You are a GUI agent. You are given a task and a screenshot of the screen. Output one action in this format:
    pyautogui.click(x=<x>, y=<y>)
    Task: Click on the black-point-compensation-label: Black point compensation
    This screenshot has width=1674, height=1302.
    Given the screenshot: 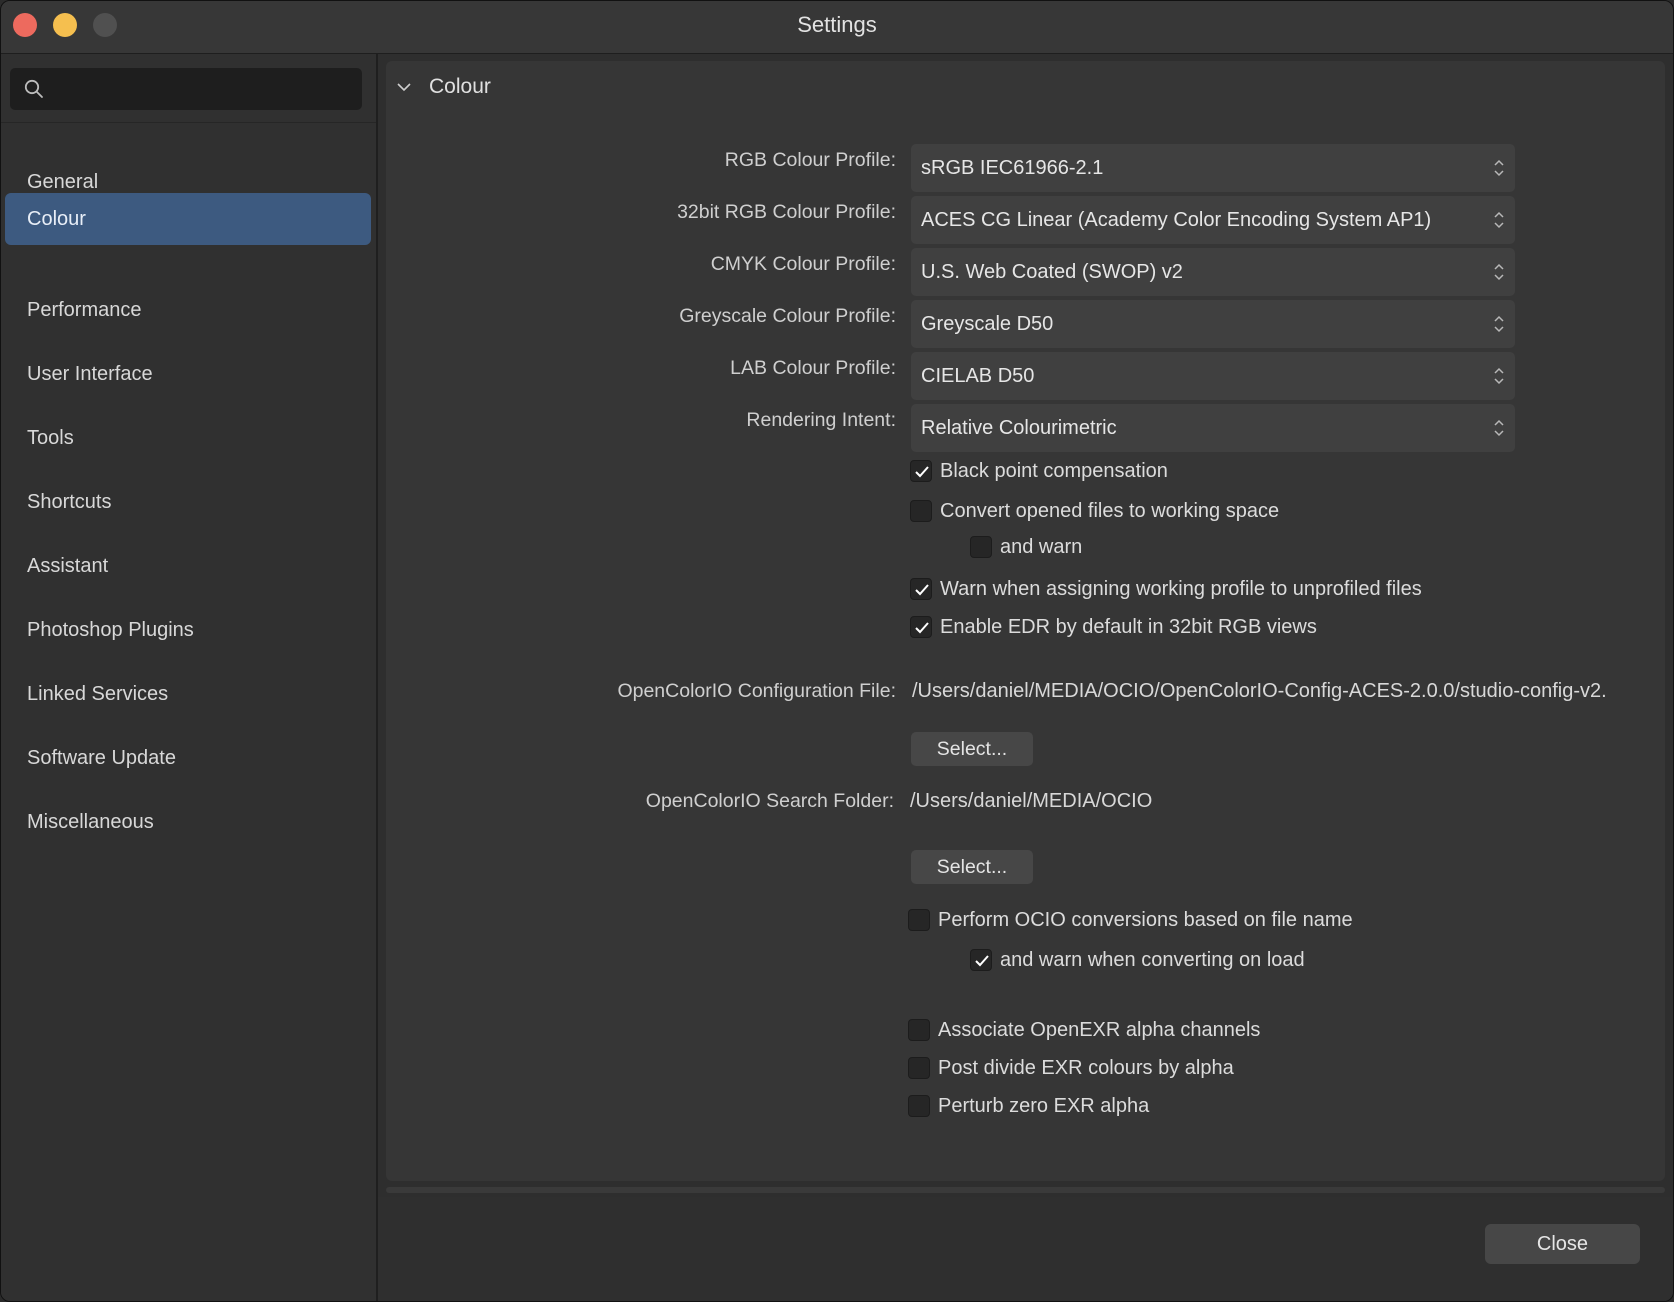 What is the action you would take?
    pyautogui.click(x=1054, y=471)
    